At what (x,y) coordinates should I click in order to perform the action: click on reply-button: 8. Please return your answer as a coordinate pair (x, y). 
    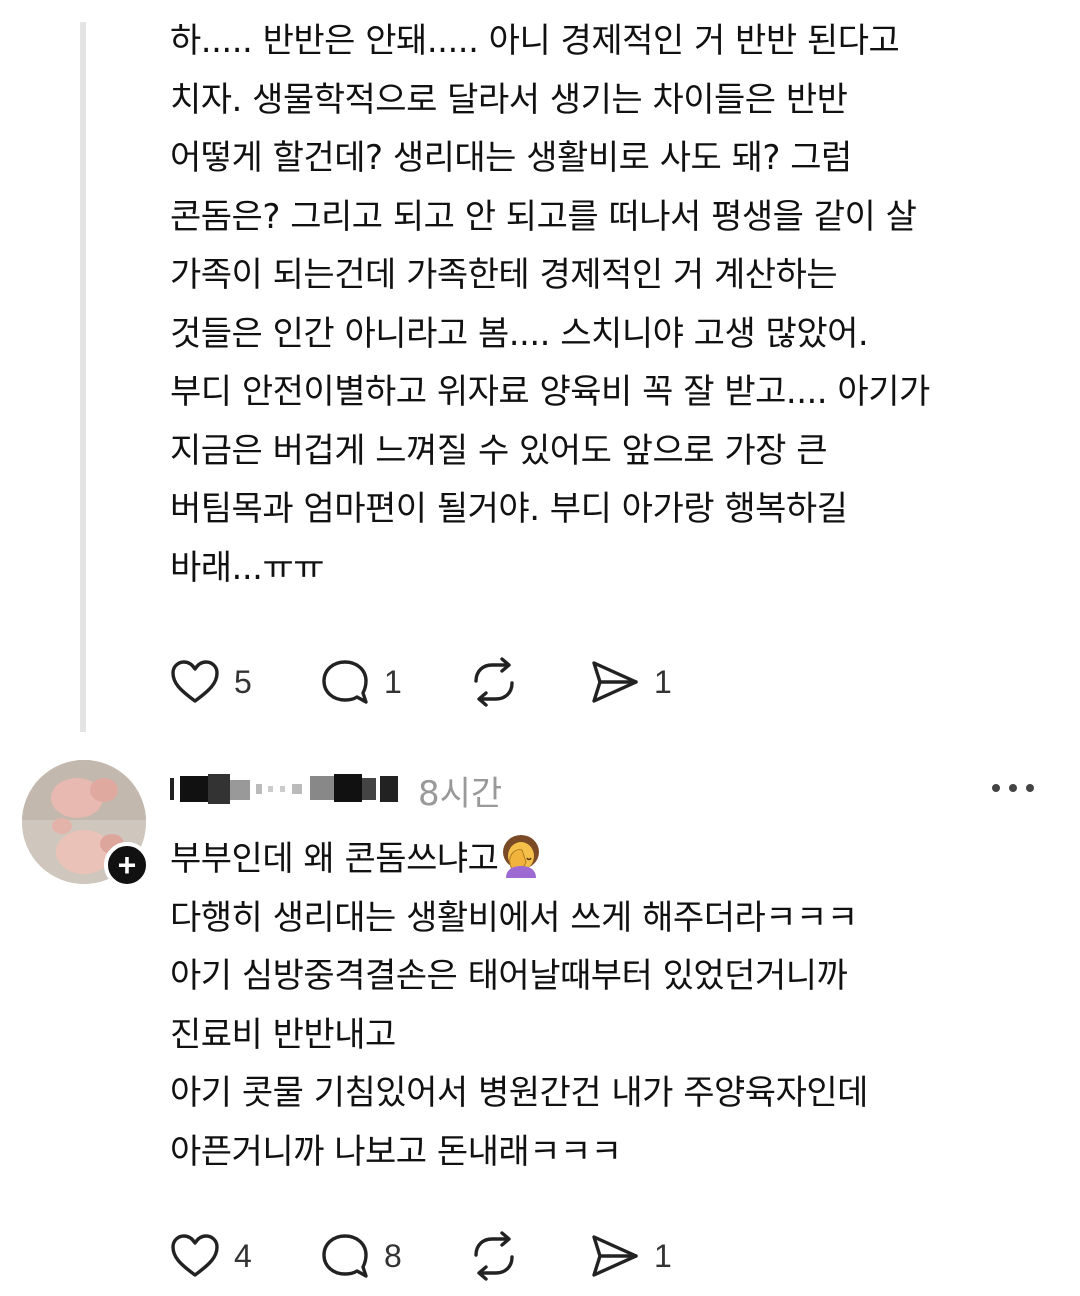
    Looking at the image, I should click on (361, 1256).